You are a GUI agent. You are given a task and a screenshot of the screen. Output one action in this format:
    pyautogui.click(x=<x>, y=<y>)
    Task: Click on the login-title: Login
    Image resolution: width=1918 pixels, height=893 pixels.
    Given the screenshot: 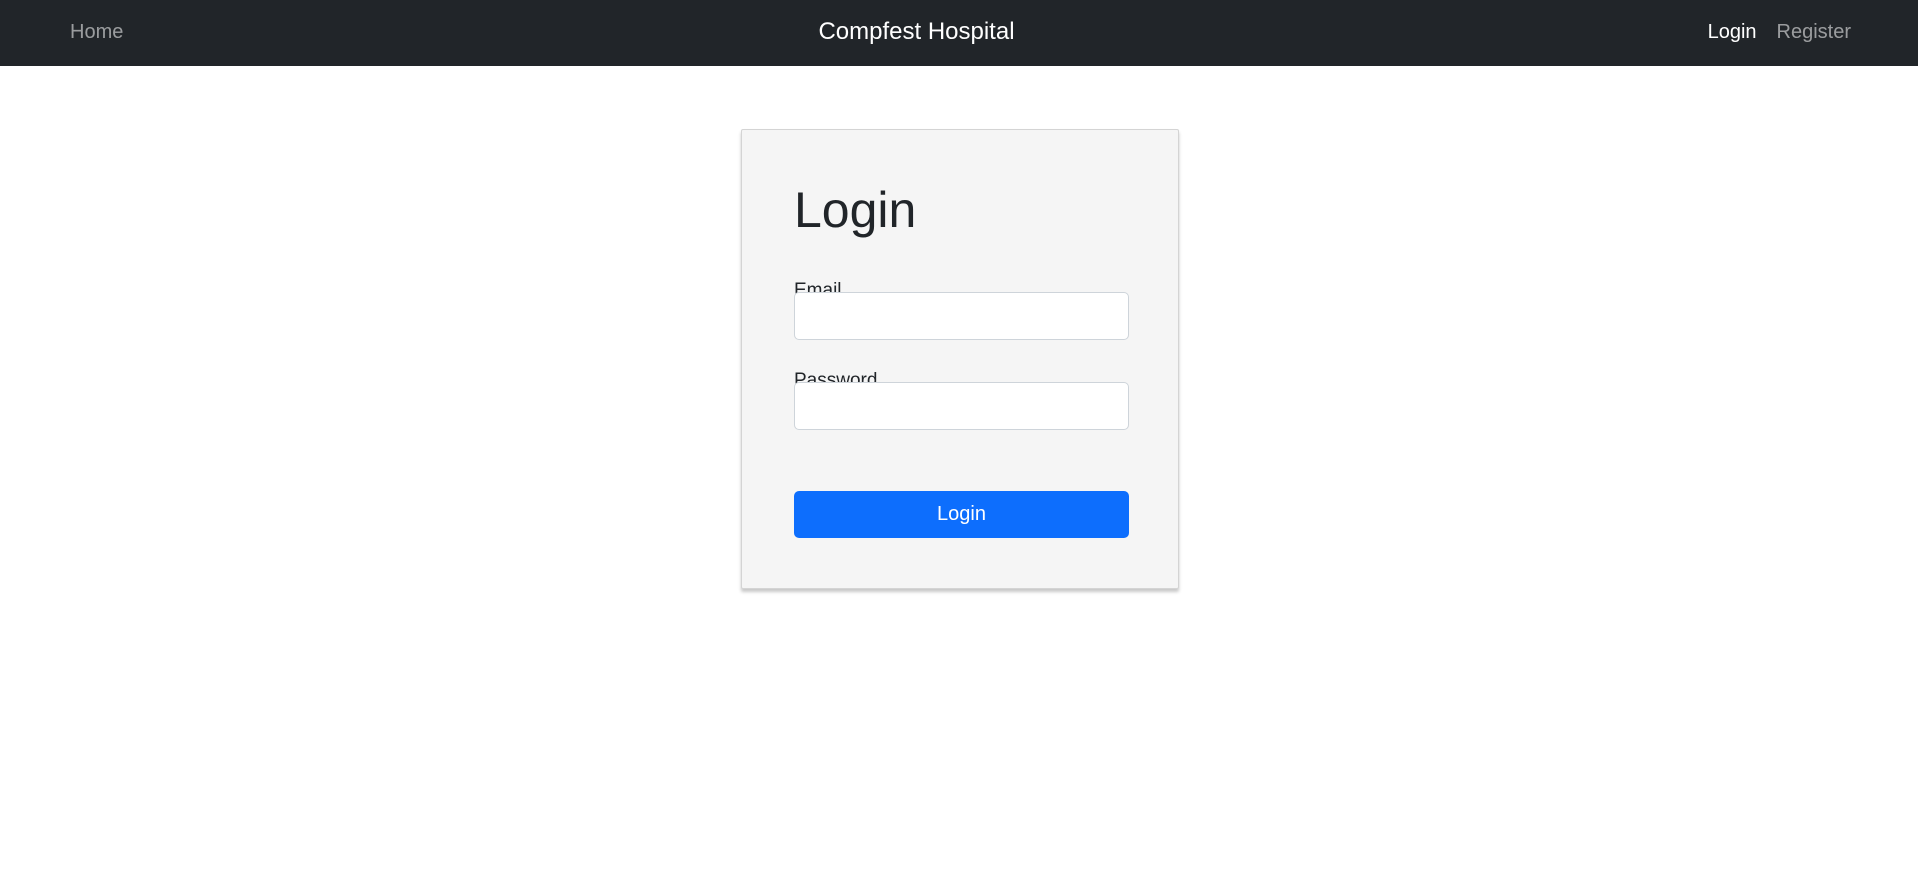 What is the action you would take?
    pyautogui.click(x=855, y=210)
    